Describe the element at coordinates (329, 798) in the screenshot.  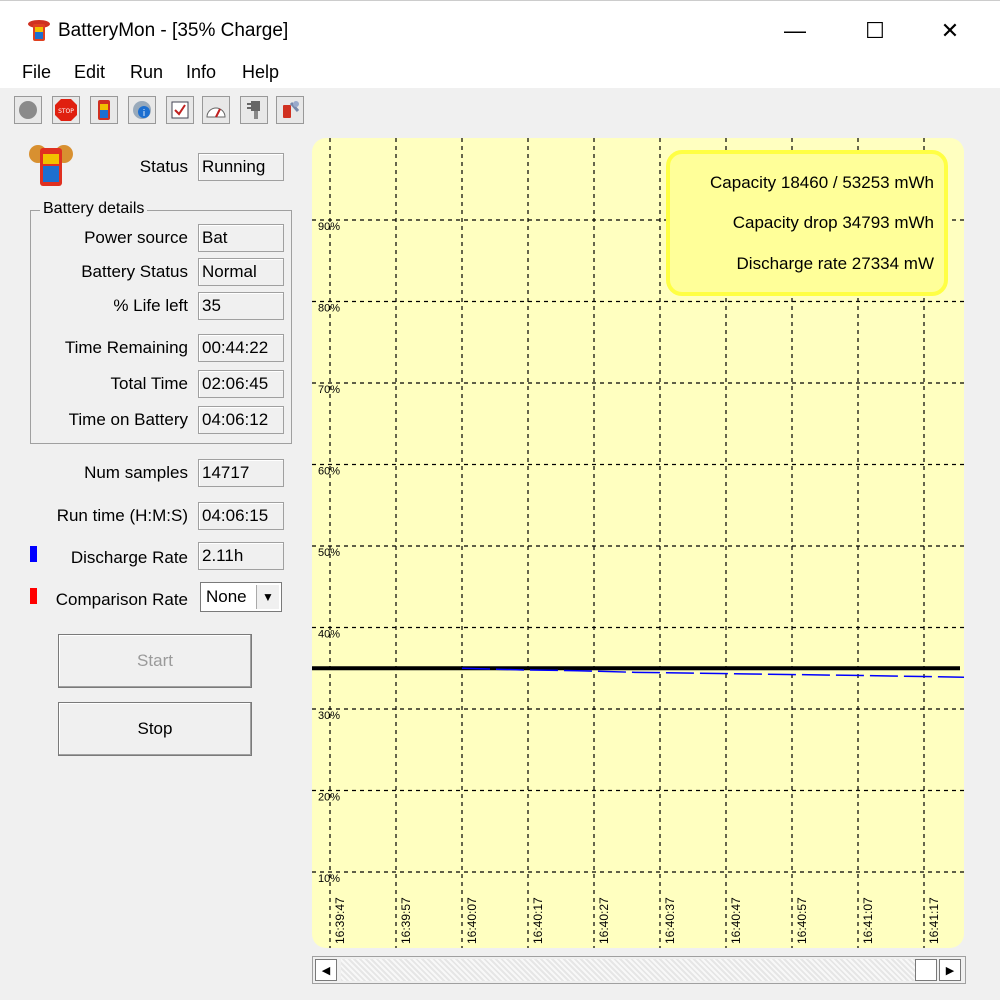
I see `y-tick-label: 20%` at that location.